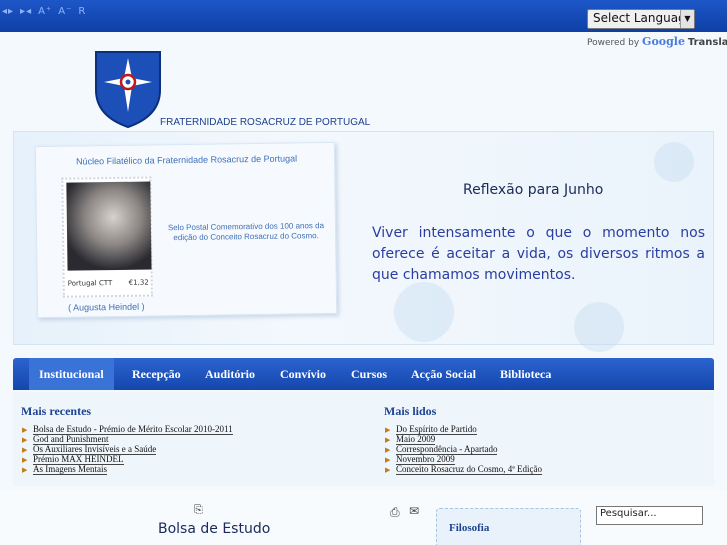 The image size is (727, 545). Describe the element at coordinates (26, 11) in the screenshot. I see `next-icon: ▸◂` at that location.